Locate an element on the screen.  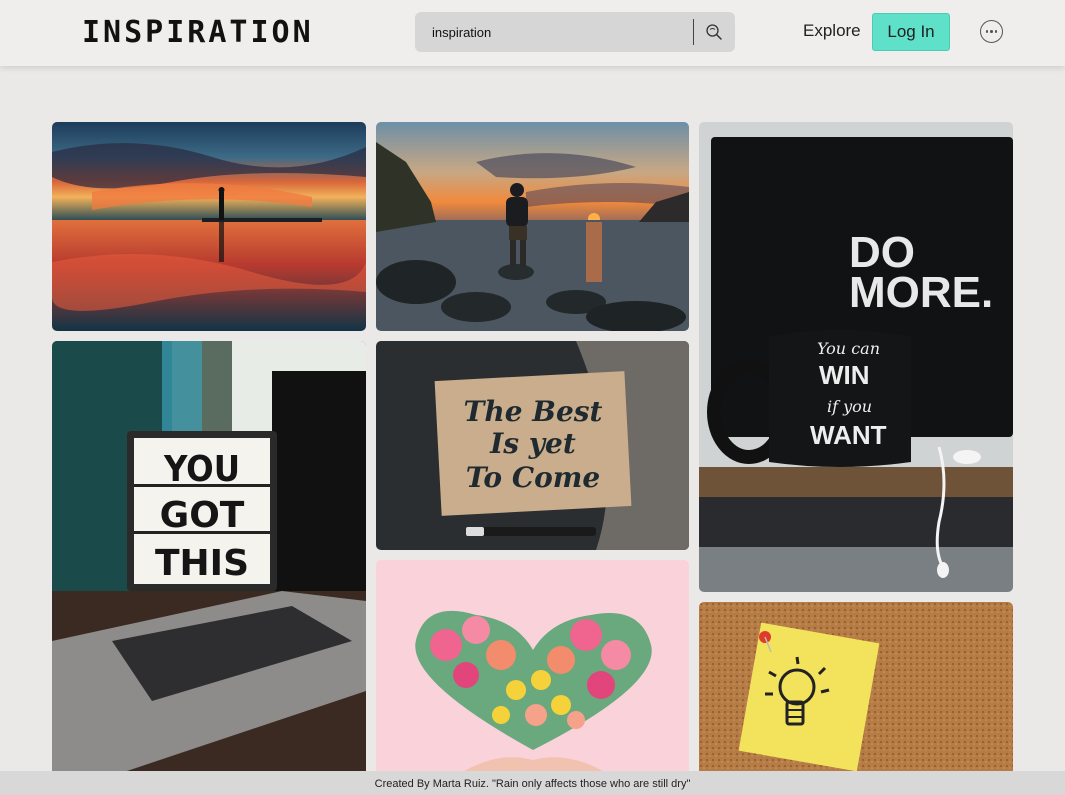
search-icon is located at coordinates (714, 32).